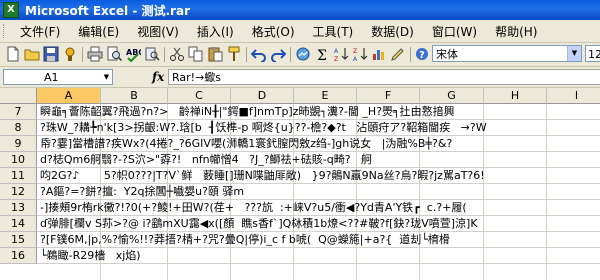 The image size is (600, 280). Describe the element at coordinates (507, 53) in the screenshot. I see `font-name-select: 宋体 ▼` at that location.